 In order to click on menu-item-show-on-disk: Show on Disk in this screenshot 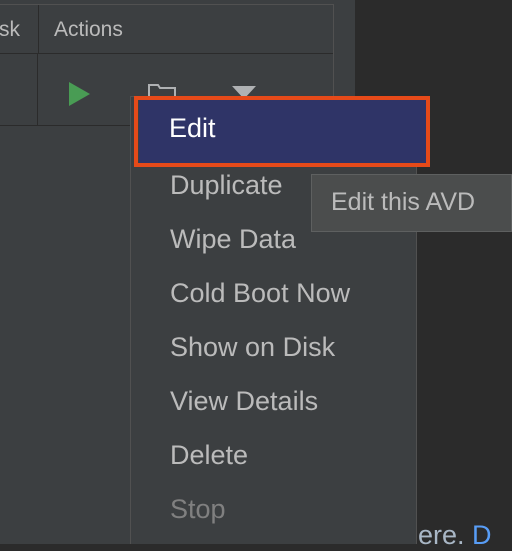, I will do `click(252, 347)`.